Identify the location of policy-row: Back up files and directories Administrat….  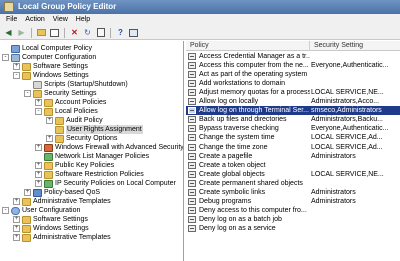
(293, 119).